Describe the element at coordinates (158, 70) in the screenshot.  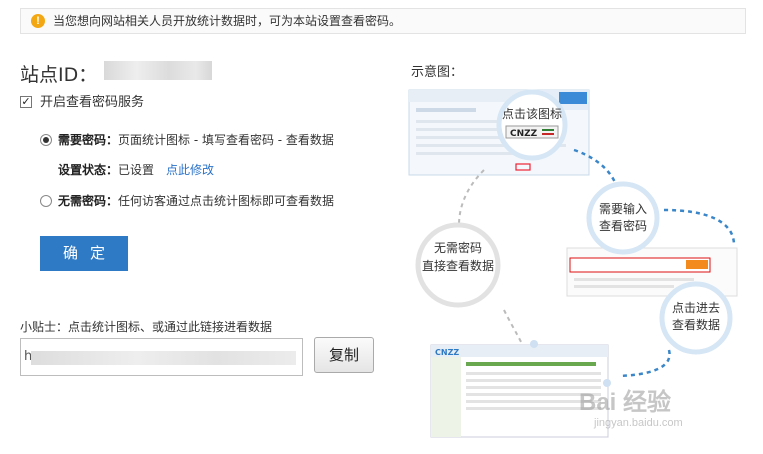
I see `site-id-value-redacted` at that location.